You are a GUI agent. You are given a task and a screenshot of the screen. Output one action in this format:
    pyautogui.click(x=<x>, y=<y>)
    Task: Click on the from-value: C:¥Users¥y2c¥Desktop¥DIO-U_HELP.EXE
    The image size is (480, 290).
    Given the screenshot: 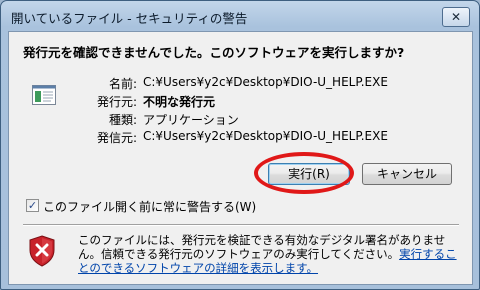 What is the action you would take?
    pyautogui.click(x=265, y=136)
    